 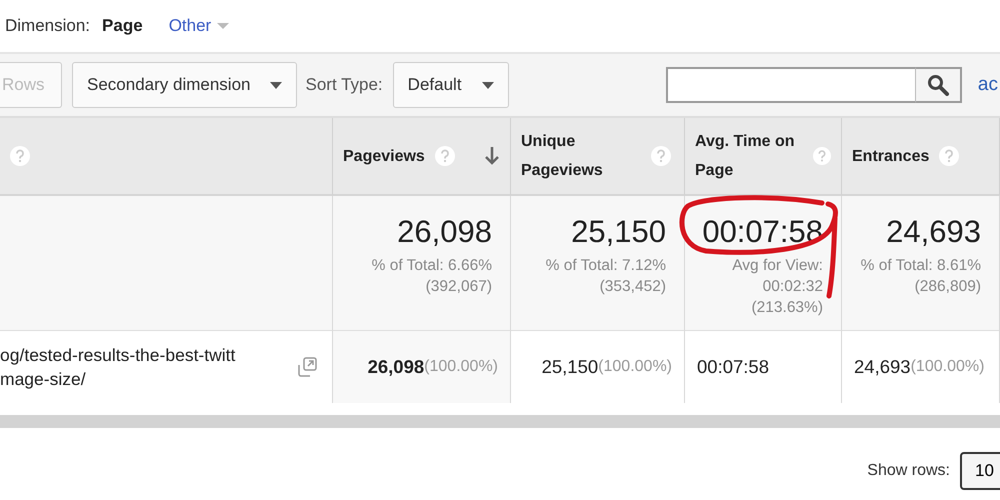 I want to click on search-icon, so click(x=937, y=85).